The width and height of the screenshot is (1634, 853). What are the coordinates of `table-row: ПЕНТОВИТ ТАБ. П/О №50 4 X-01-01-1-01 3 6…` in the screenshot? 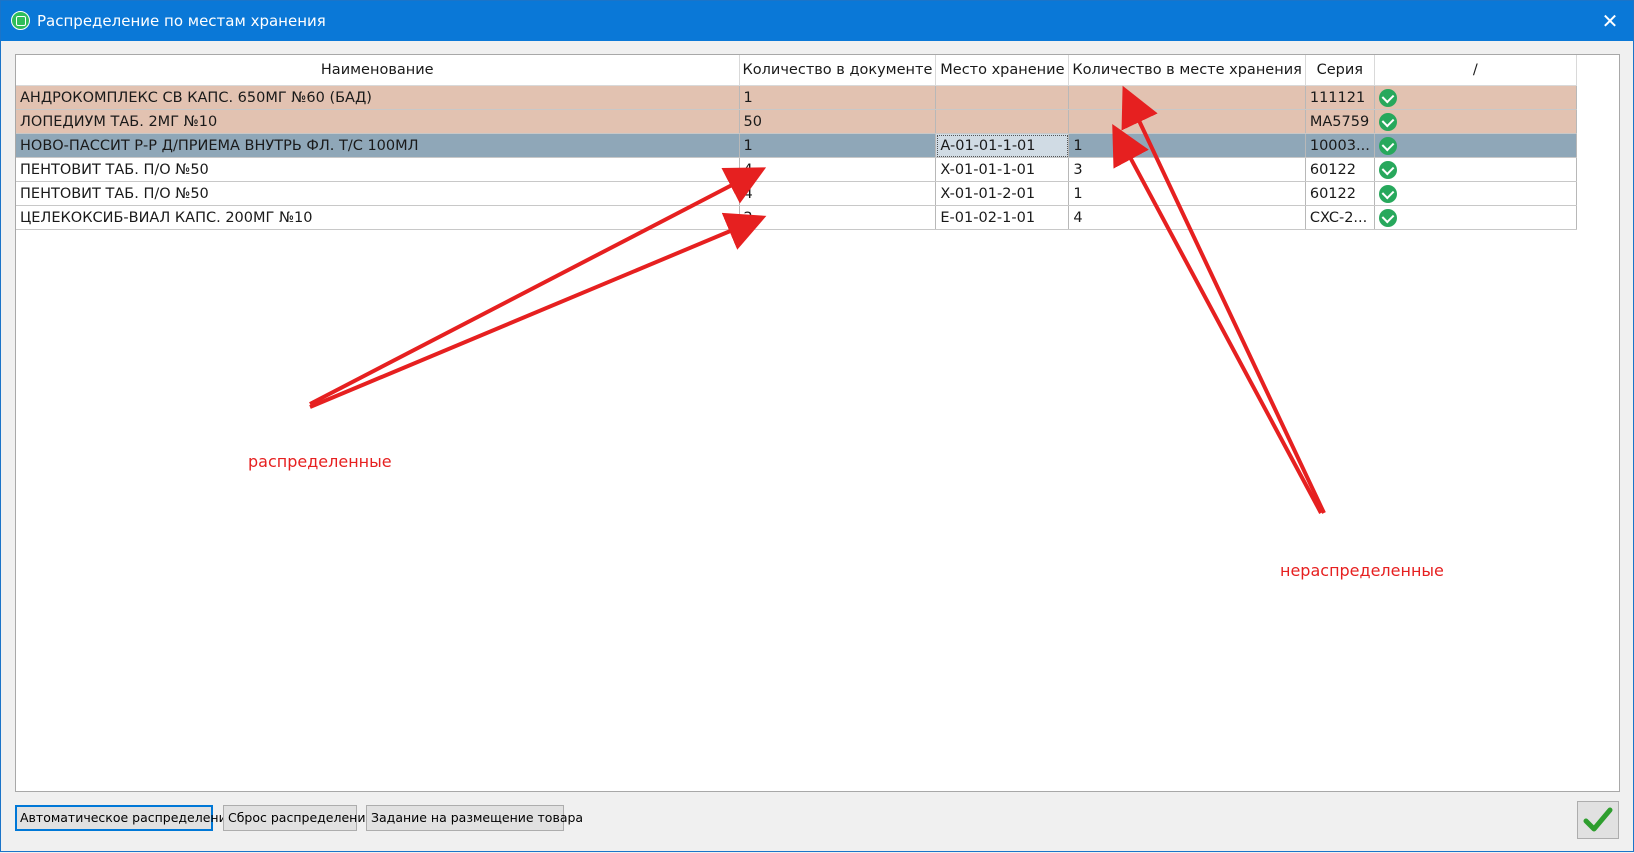 It's located at (796, 169).